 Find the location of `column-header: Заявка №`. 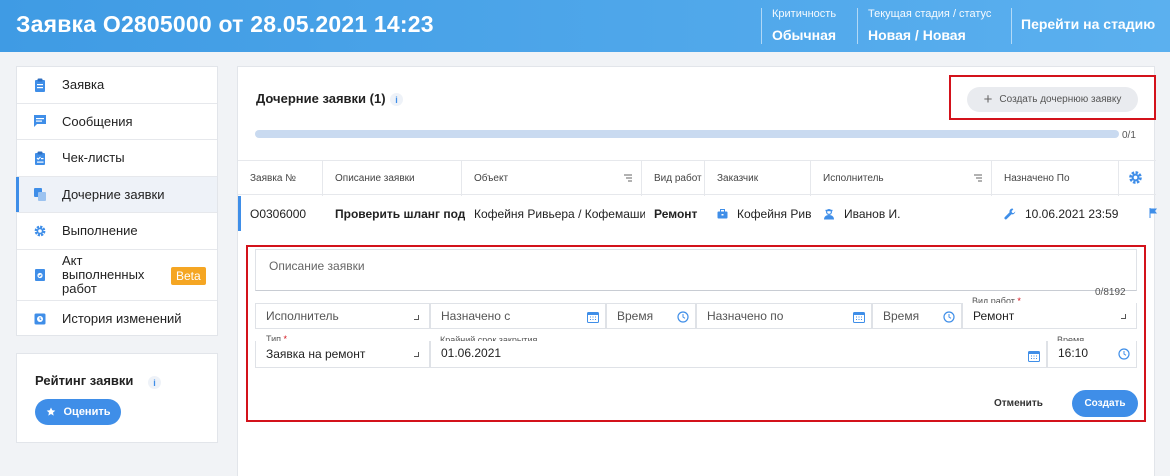

column-header: Заявка № is located at coordinates (280, 178).